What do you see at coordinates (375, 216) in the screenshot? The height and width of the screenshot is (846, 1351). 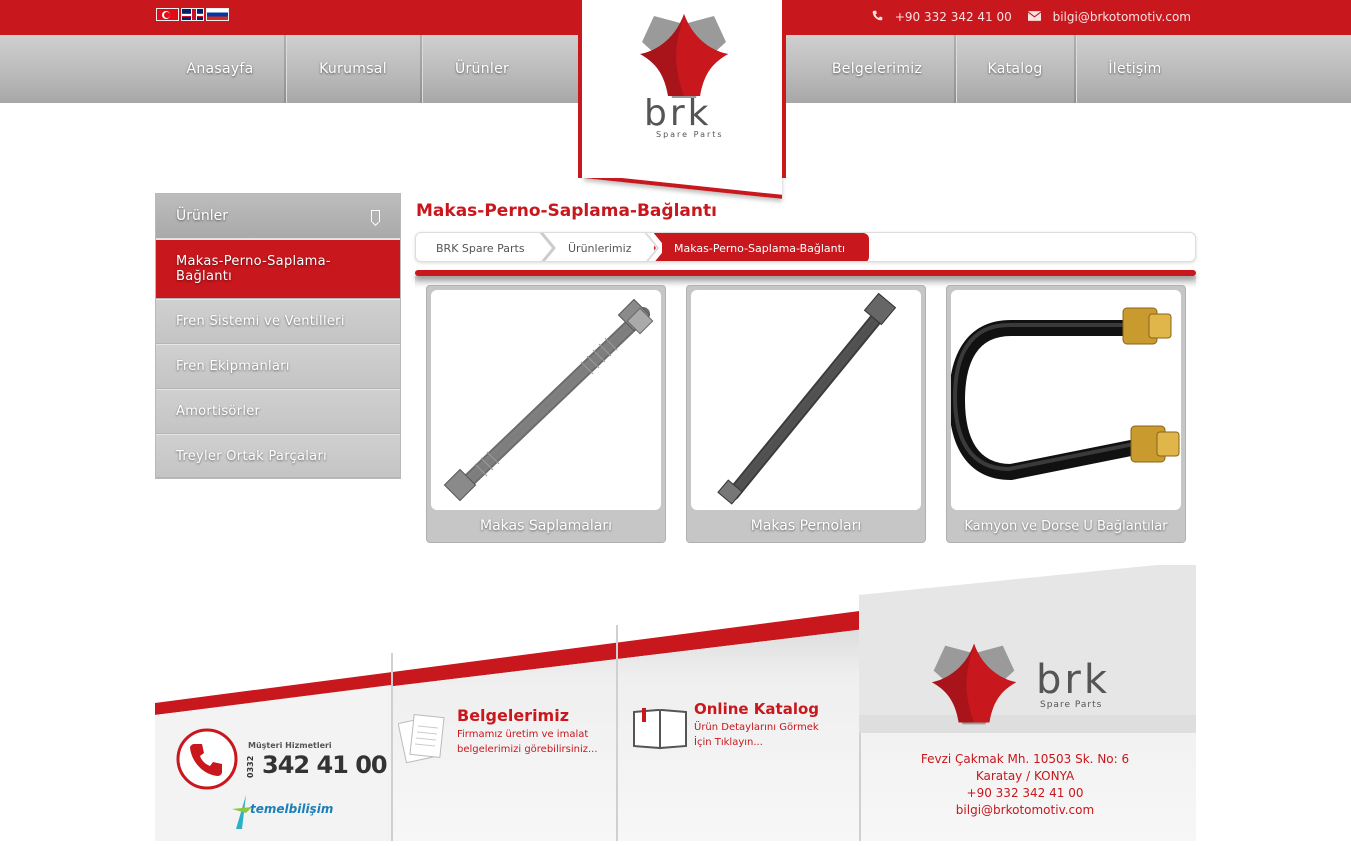 I see `bookmark-icon` at bounding box center [375, 216].